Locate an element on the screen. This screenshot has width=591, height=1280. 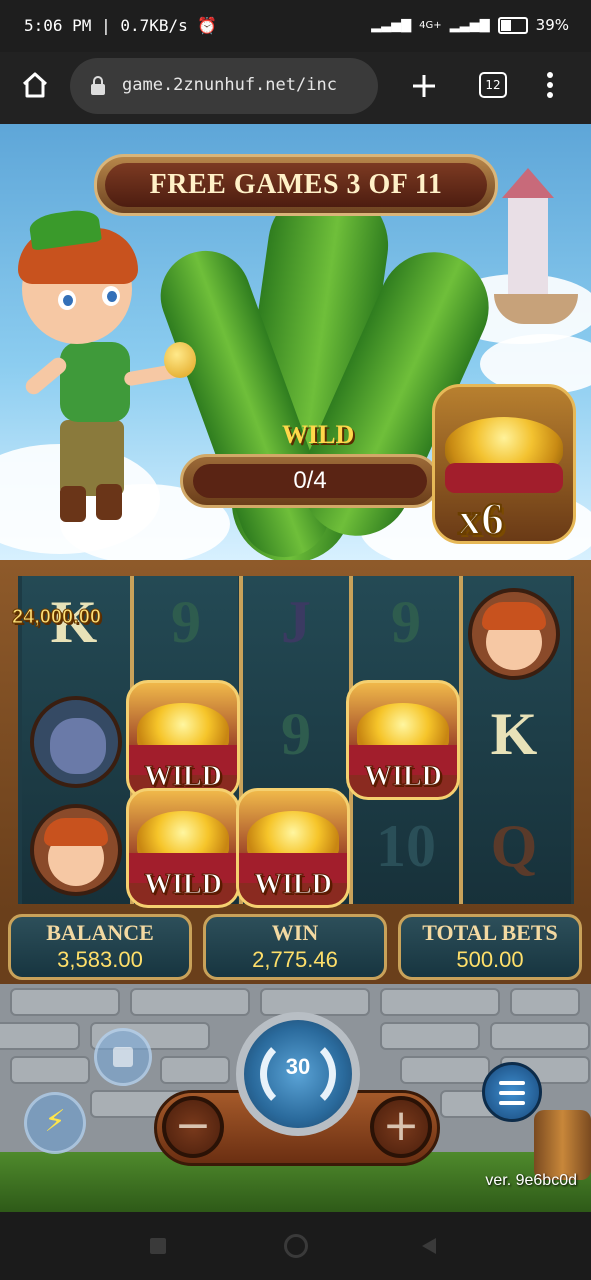
win-value: 2,775.46 is located at coordinates (295, 959).